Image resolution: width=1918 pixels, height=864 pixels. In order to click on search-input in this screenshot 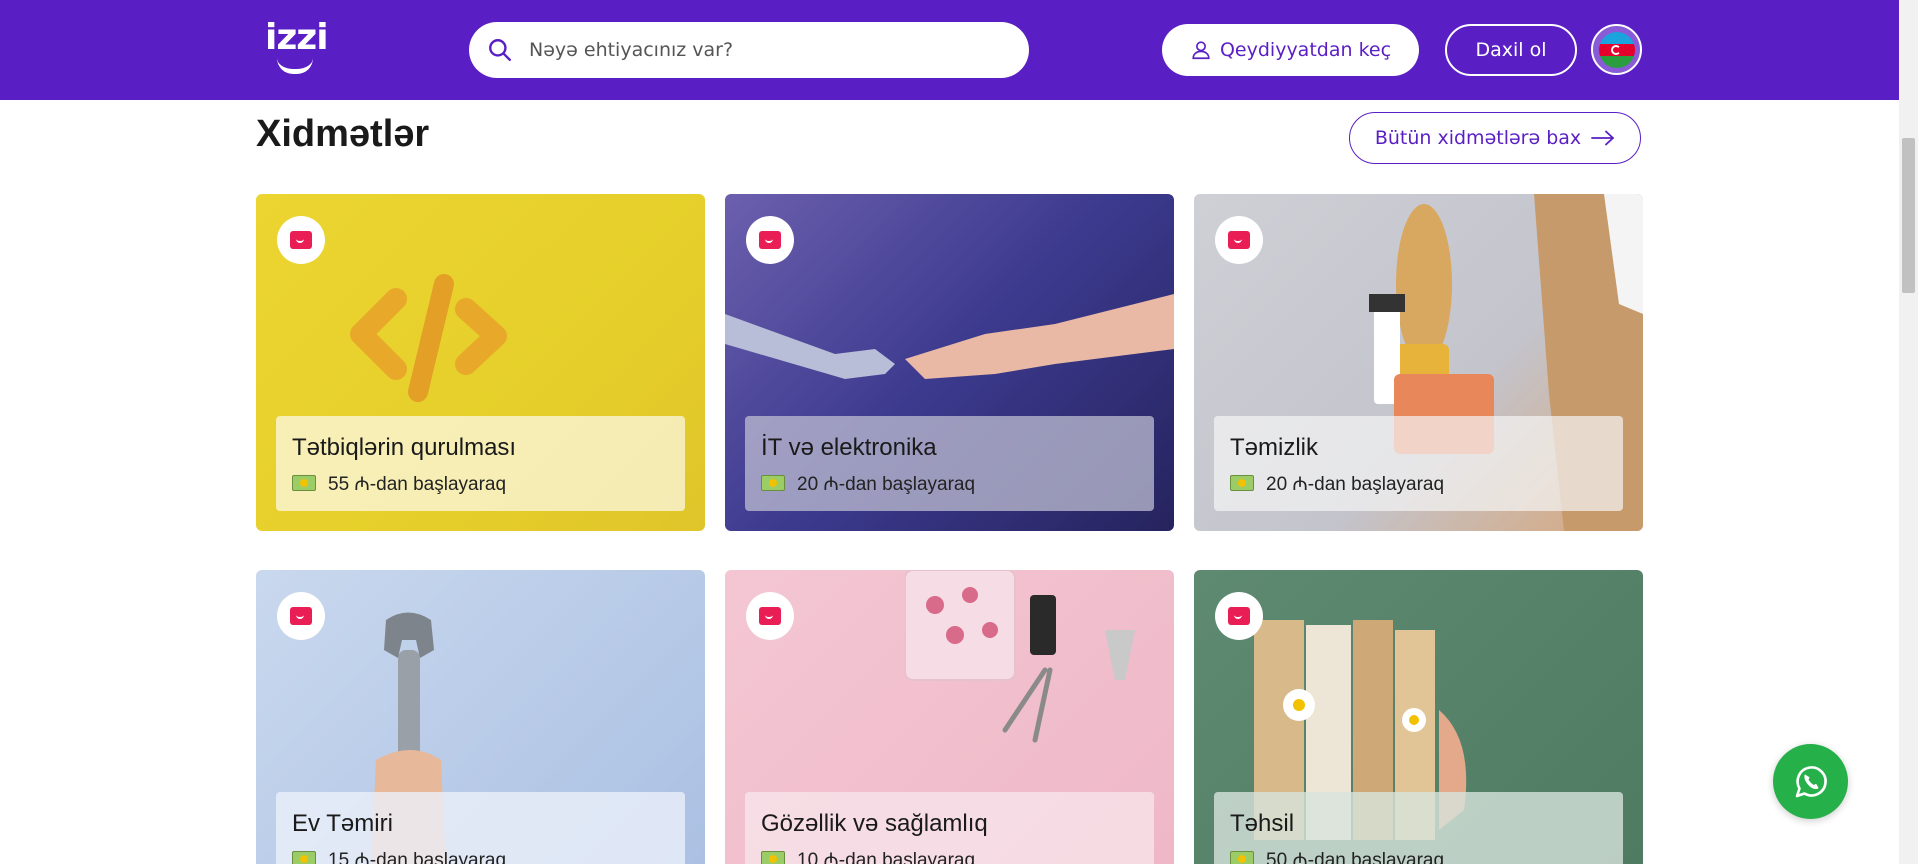, I will do `click(759, 50)`.